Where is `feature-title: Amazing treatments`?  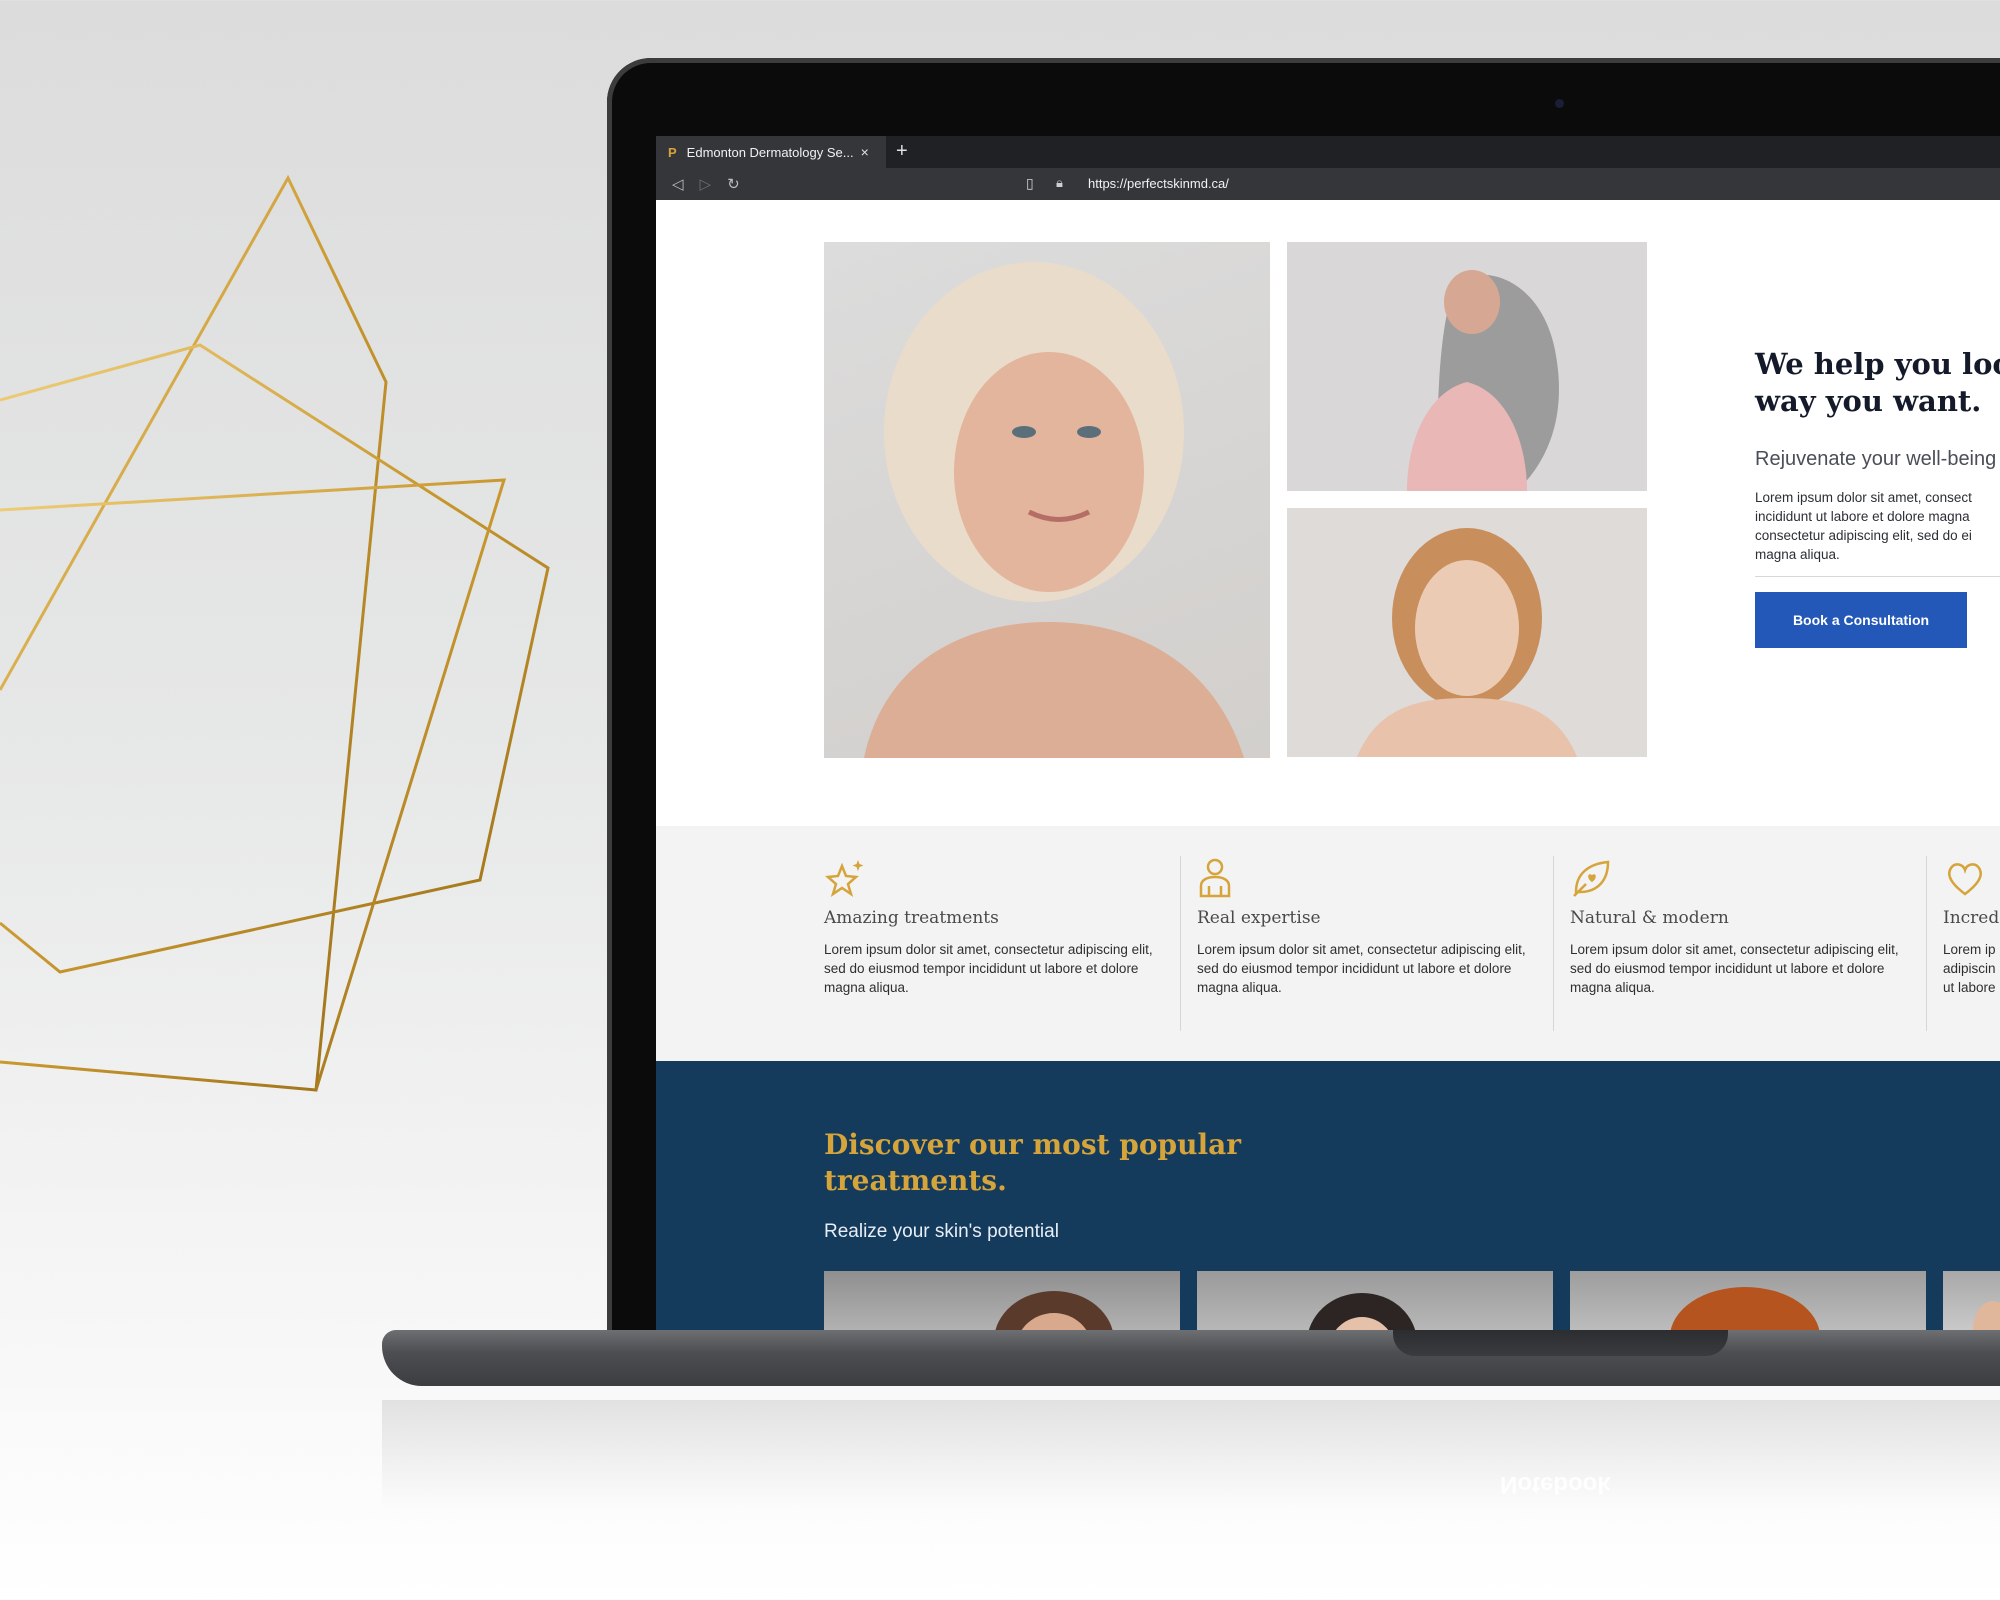 feature-title: Amazing treatments is located at coordinates (911, 918).